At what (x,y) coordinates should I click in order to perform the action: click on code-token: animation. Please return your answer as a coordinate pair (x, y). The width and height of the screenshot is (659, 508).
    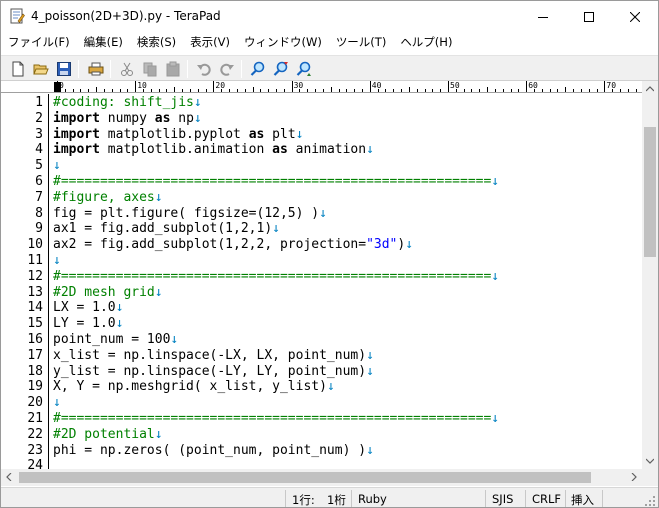
    Looking at the image, I should click on (327, 150).